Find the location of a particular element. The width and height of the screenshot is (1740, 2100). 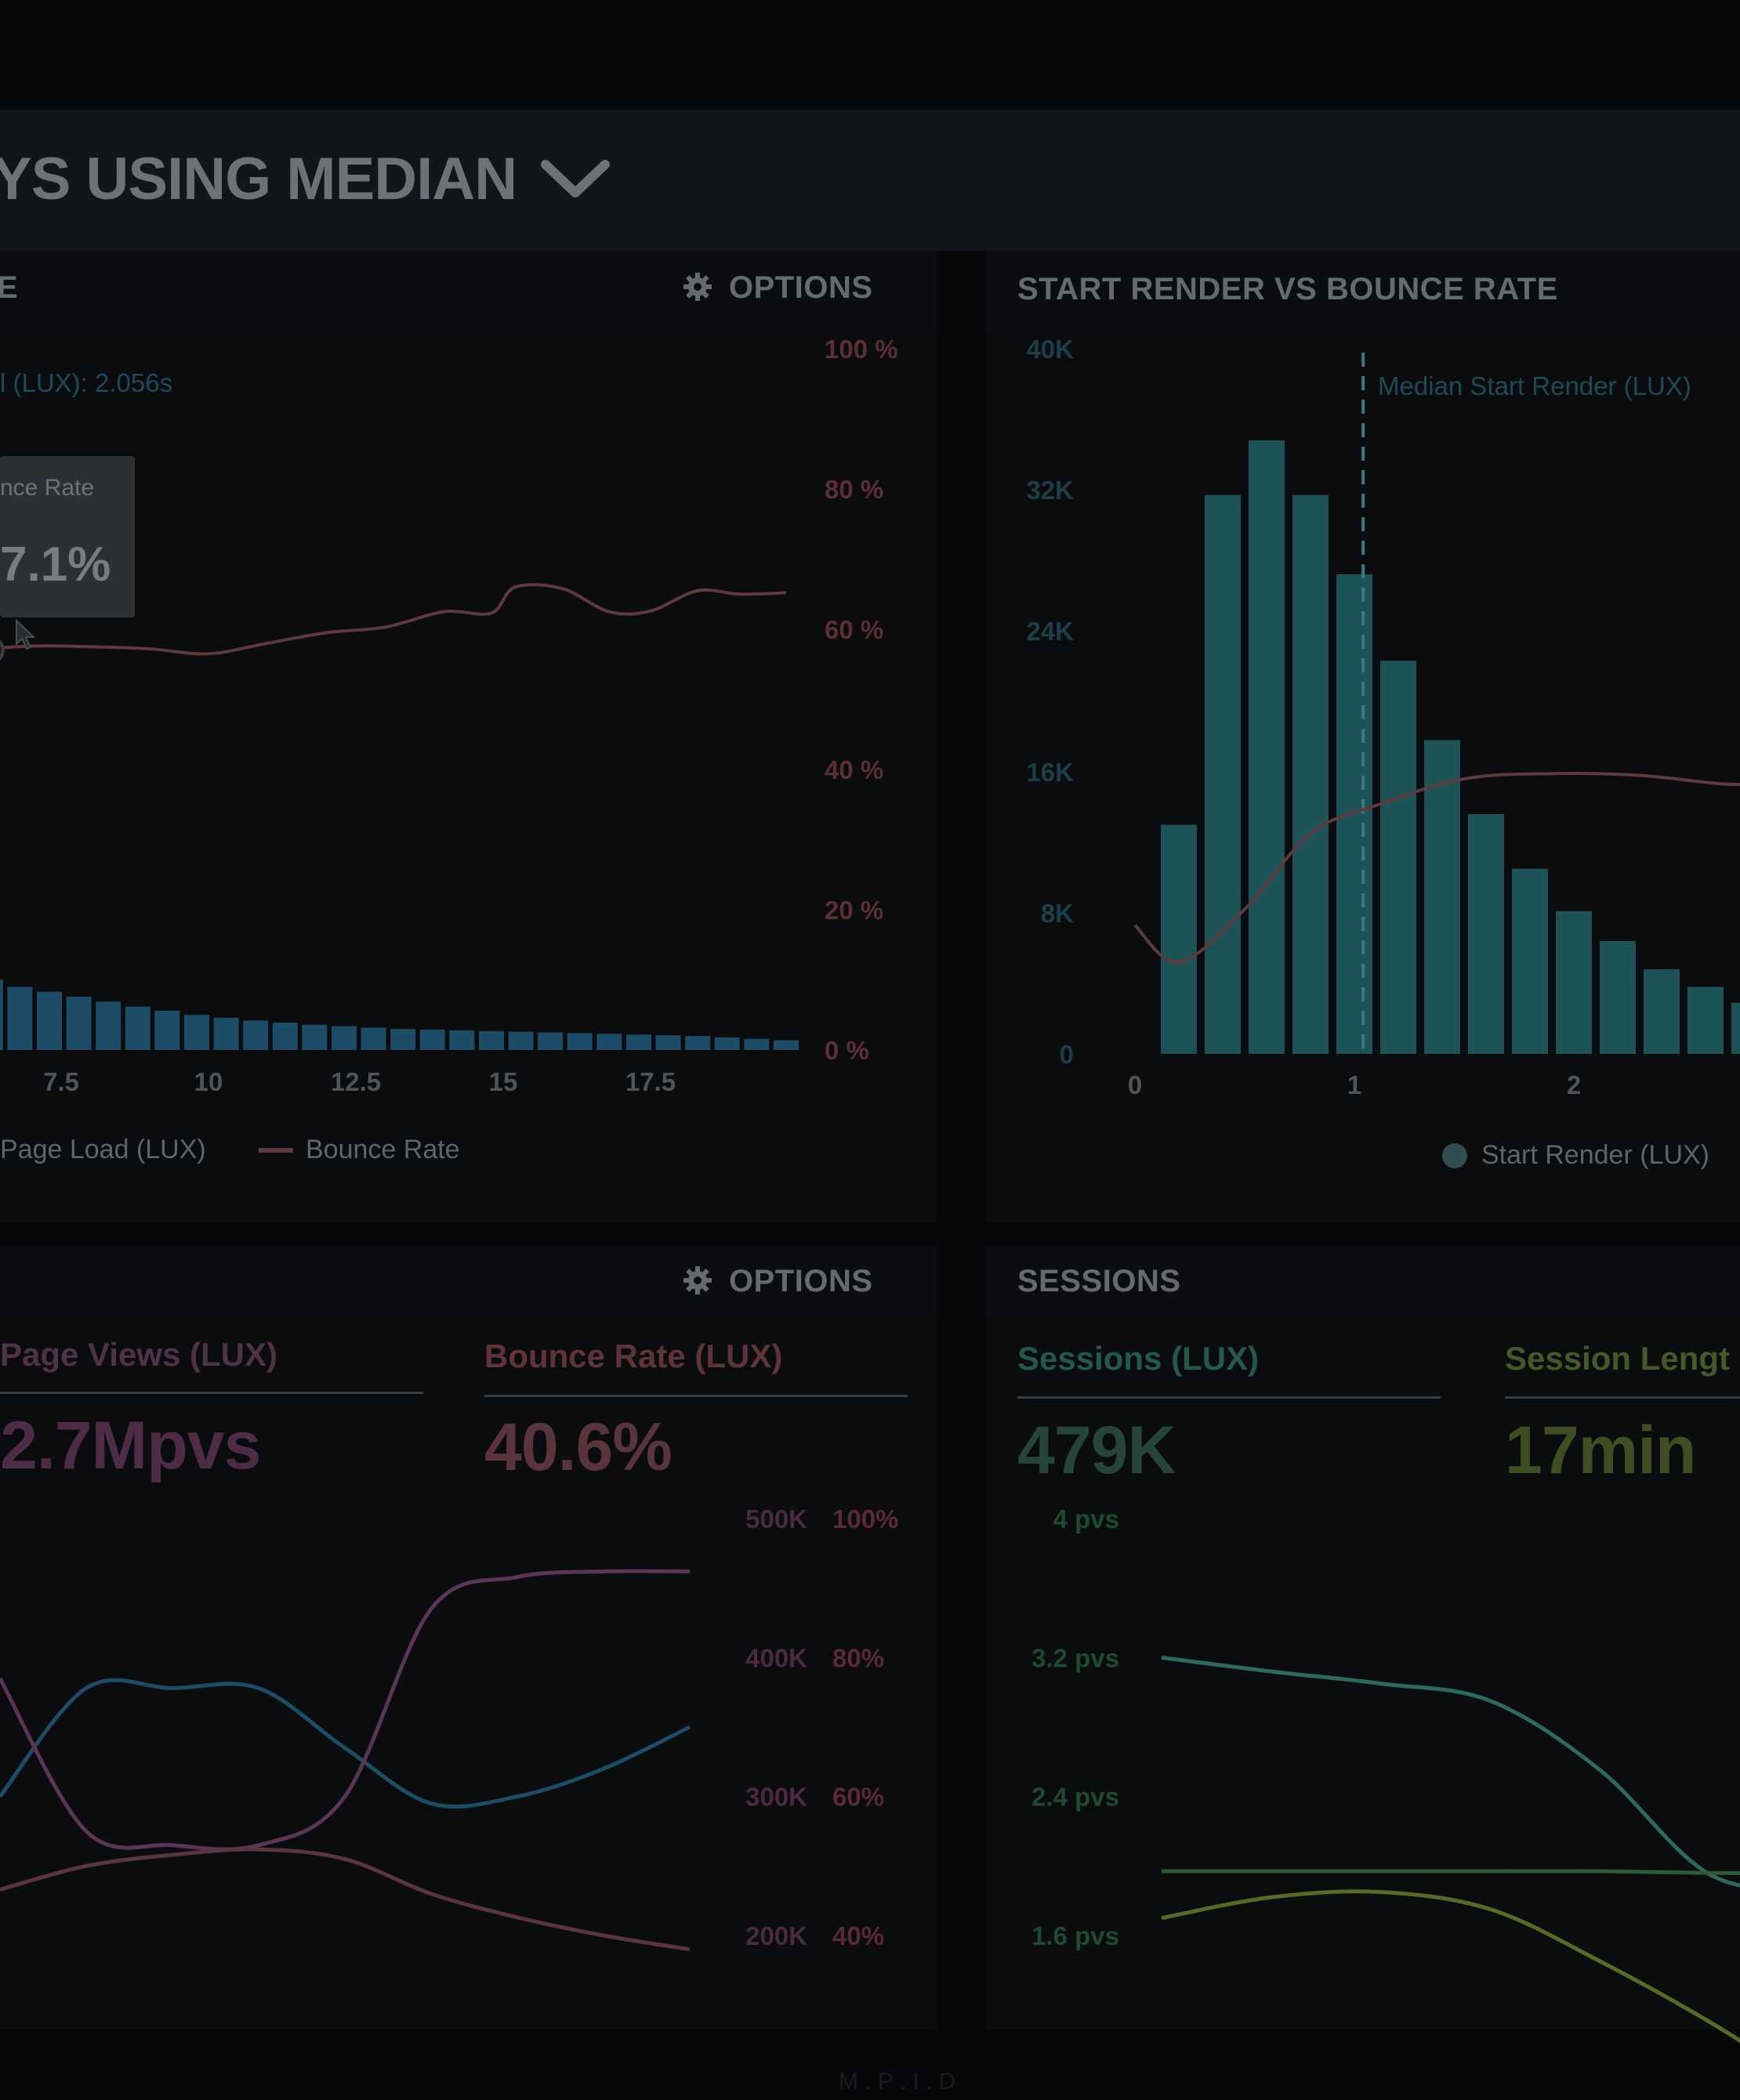

sessions-line is located at coordinates (1451, 1771).